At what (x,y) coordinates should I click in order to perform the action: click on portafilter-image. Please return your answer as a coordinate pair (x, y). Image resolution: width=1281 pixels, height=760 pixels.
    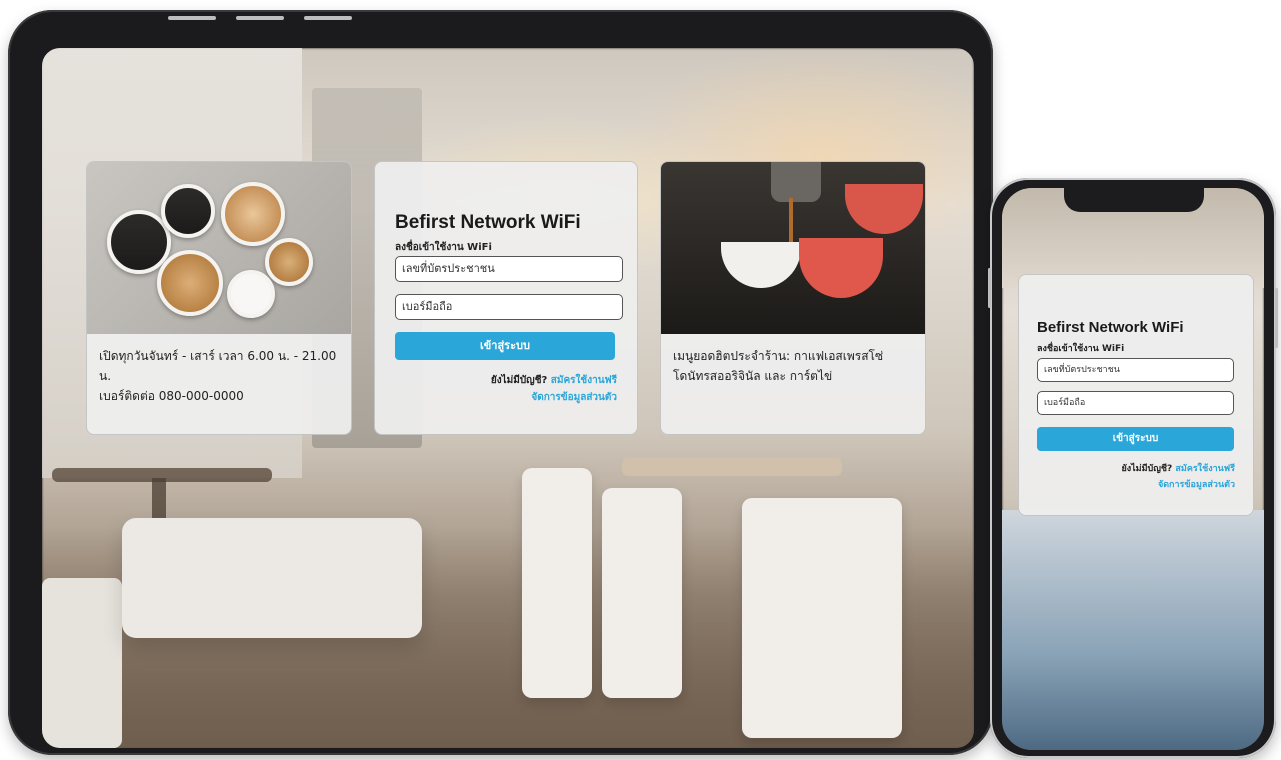
    Looking at the image, I should click on (796, 182).